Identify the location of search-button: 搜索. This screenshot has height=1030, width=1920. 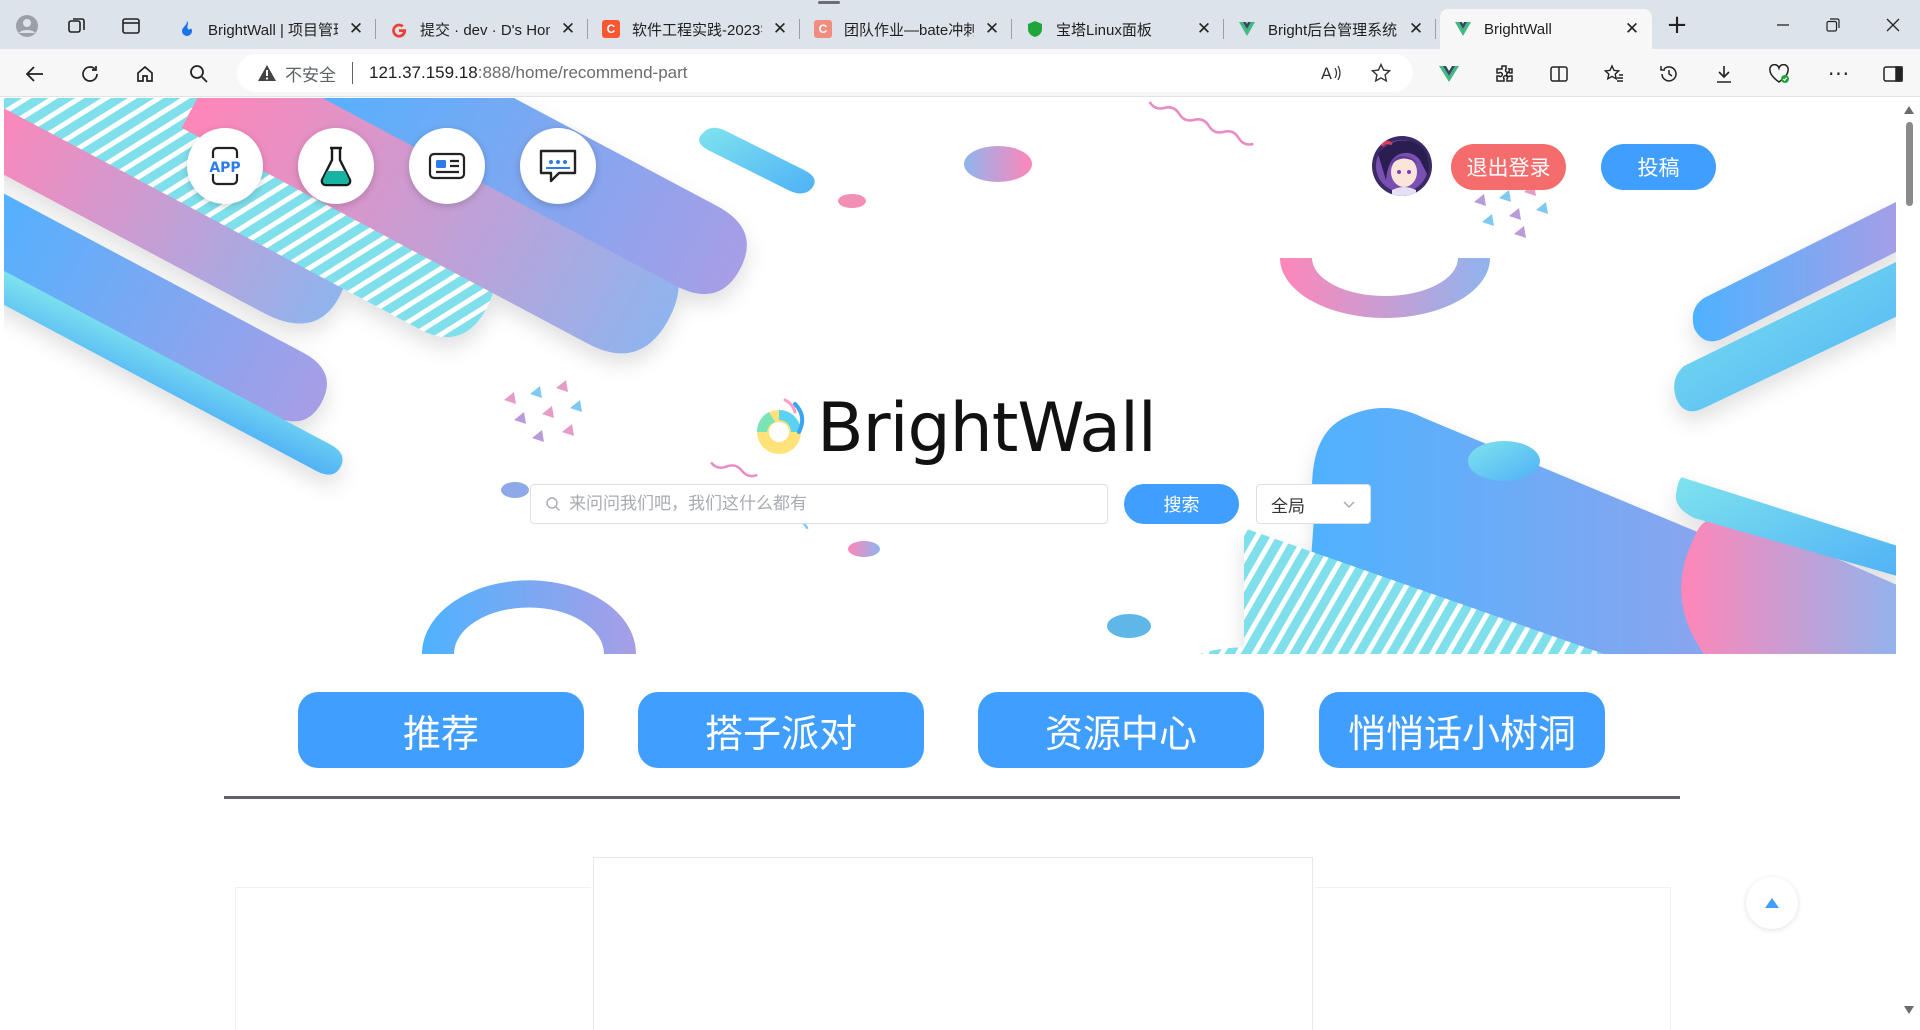
(1181, 504).